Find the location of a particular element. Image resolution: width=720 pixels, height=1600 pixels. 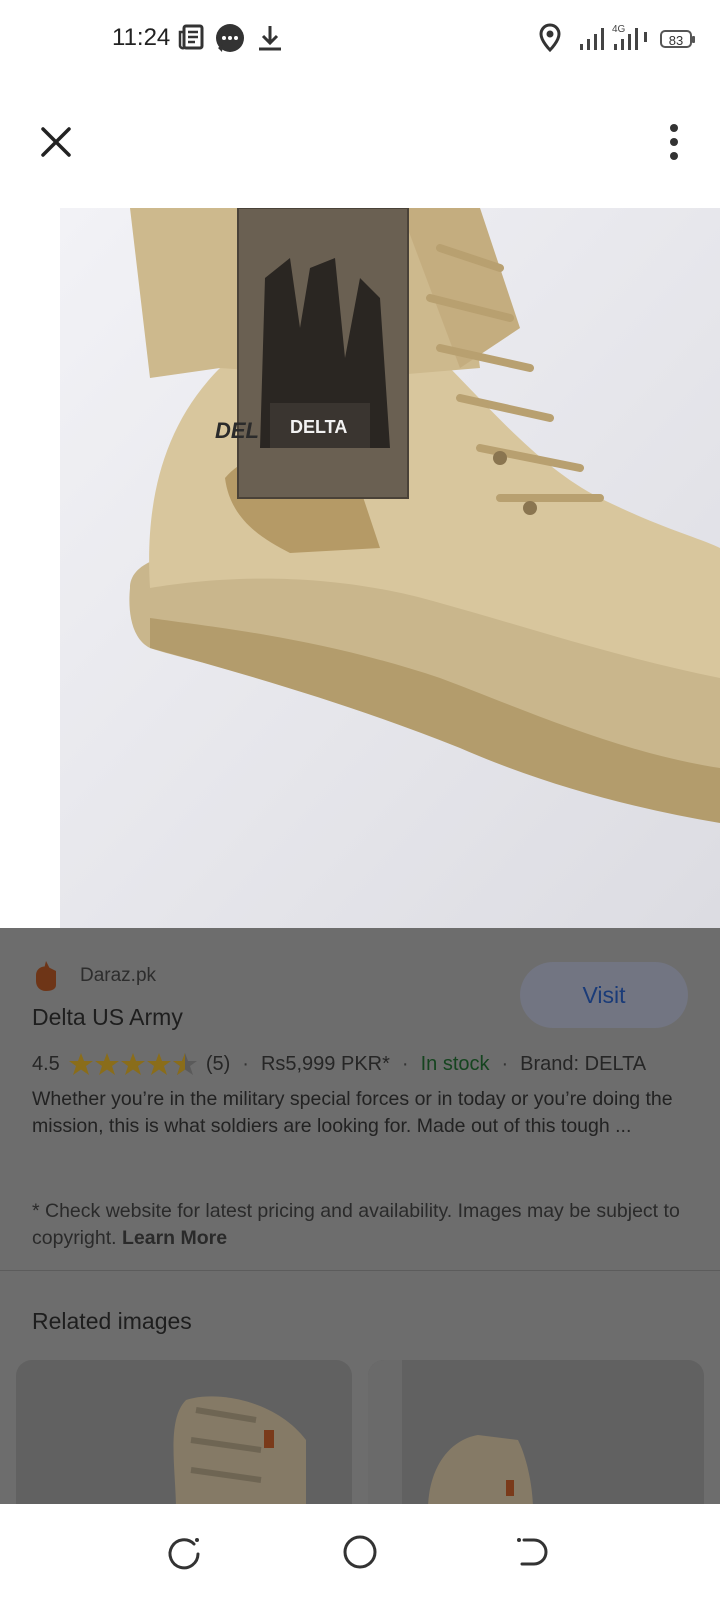

back-icon is located at coordinates (532, 1552).